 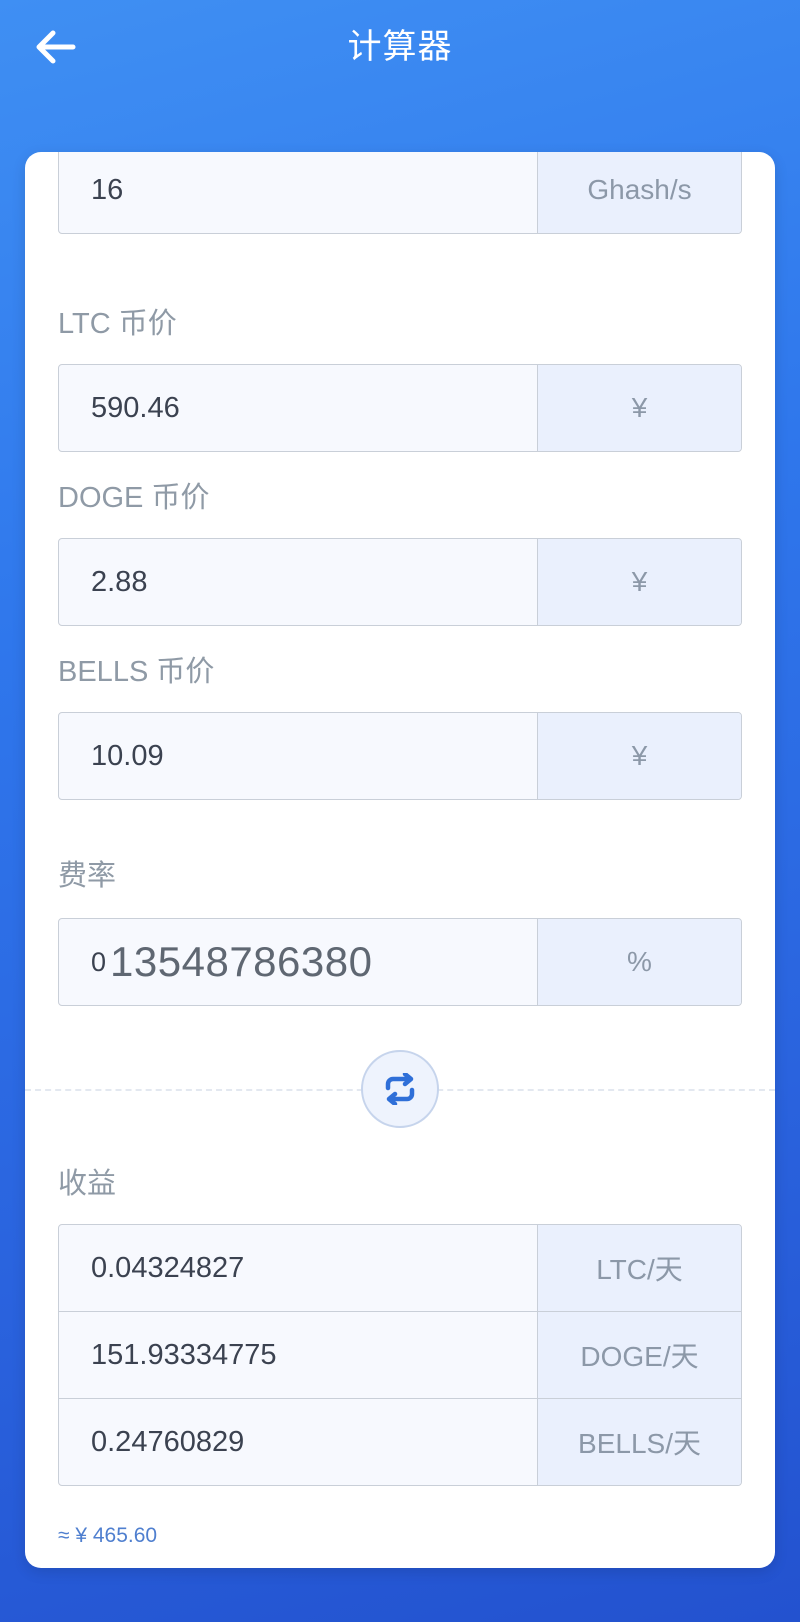 What do you see at coordinates (400, 1268) in the screenshot?
I see `earnings-row-ltc: 0.04324827 LTC/天` at bounding box center [400, 1268].